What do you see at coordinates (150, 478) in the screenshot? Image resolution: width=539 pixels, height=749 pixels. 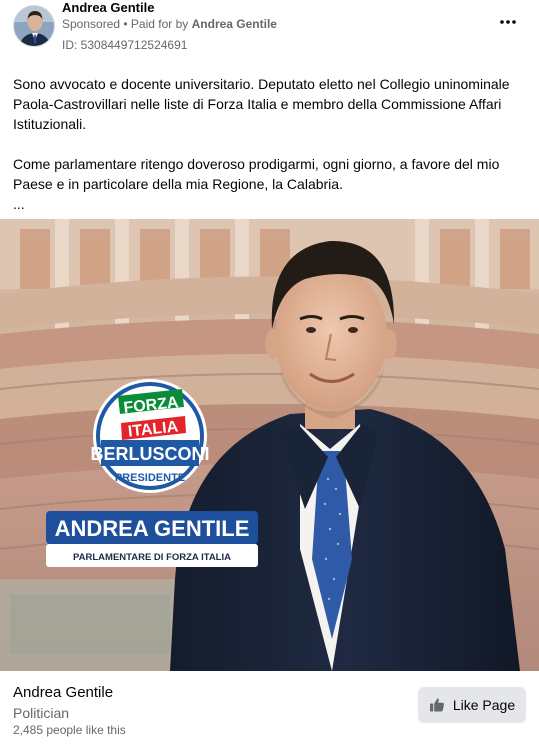 I see `logo-presidente-text: PRESIDENTE` at bounding box center [150, 478].